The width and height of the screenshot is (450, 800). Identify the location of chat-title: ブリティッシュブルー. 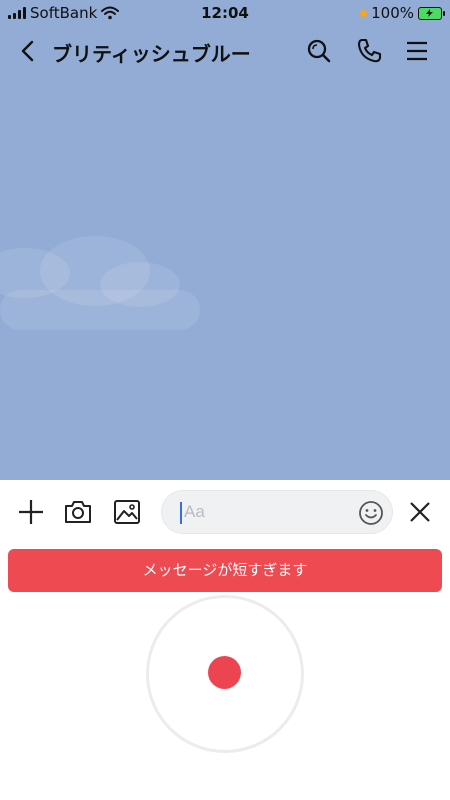
(151, 54).